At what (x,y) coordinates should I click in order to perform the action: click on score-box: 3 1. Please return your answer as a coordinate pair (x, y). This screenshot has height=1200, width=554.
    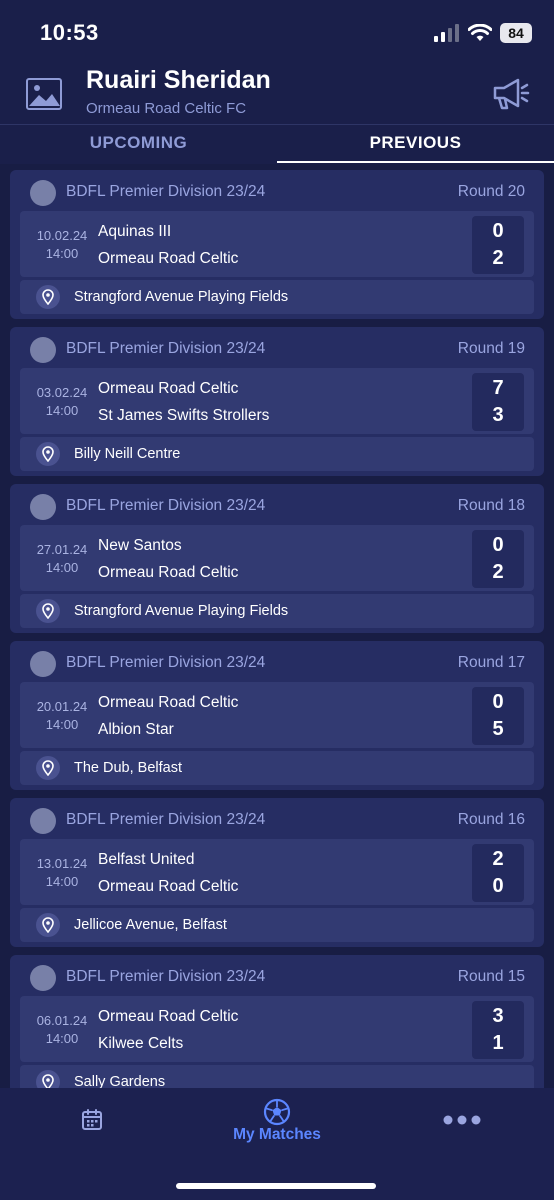
    Looking at the image, I should click on (498, 1030).